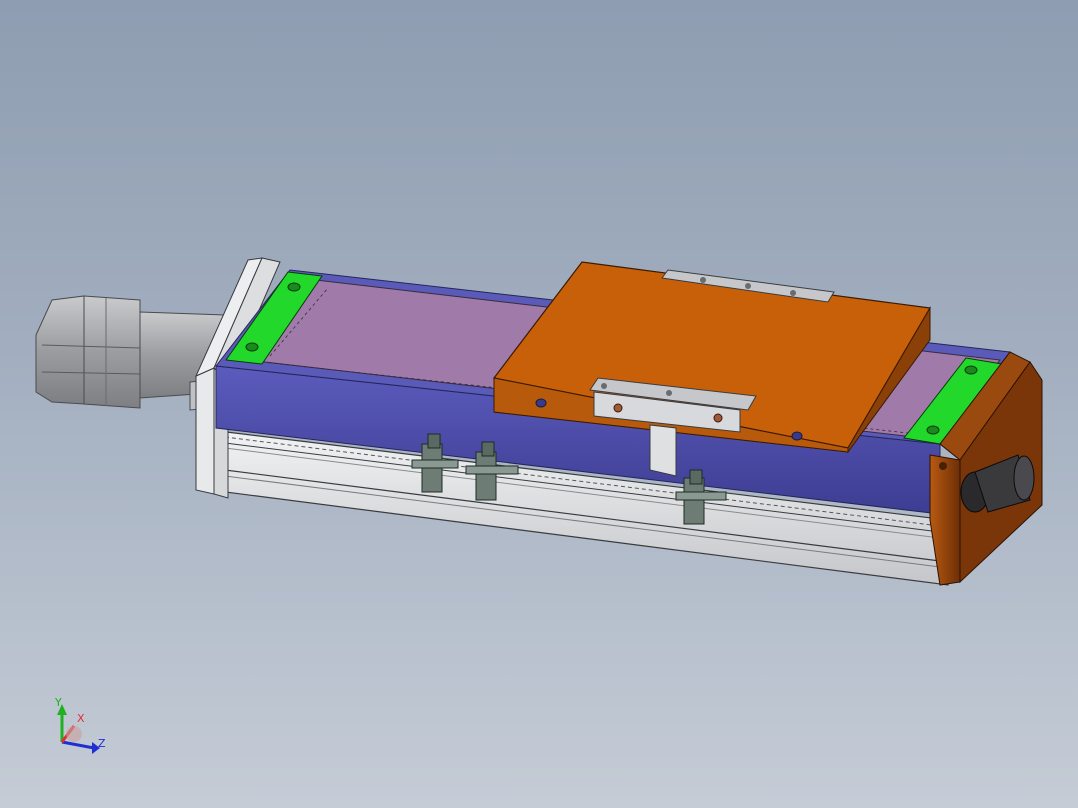  I want to click on triad-x-label: X, so click(81, 718).